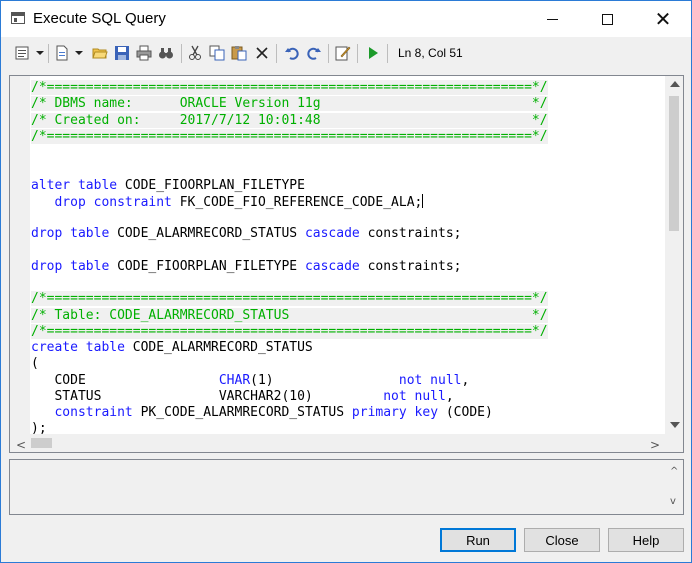 The image size is (692, 563). I want to click on sql-comment: /* DBMS name: ORACLE Version 11g */, so click(289, 104).